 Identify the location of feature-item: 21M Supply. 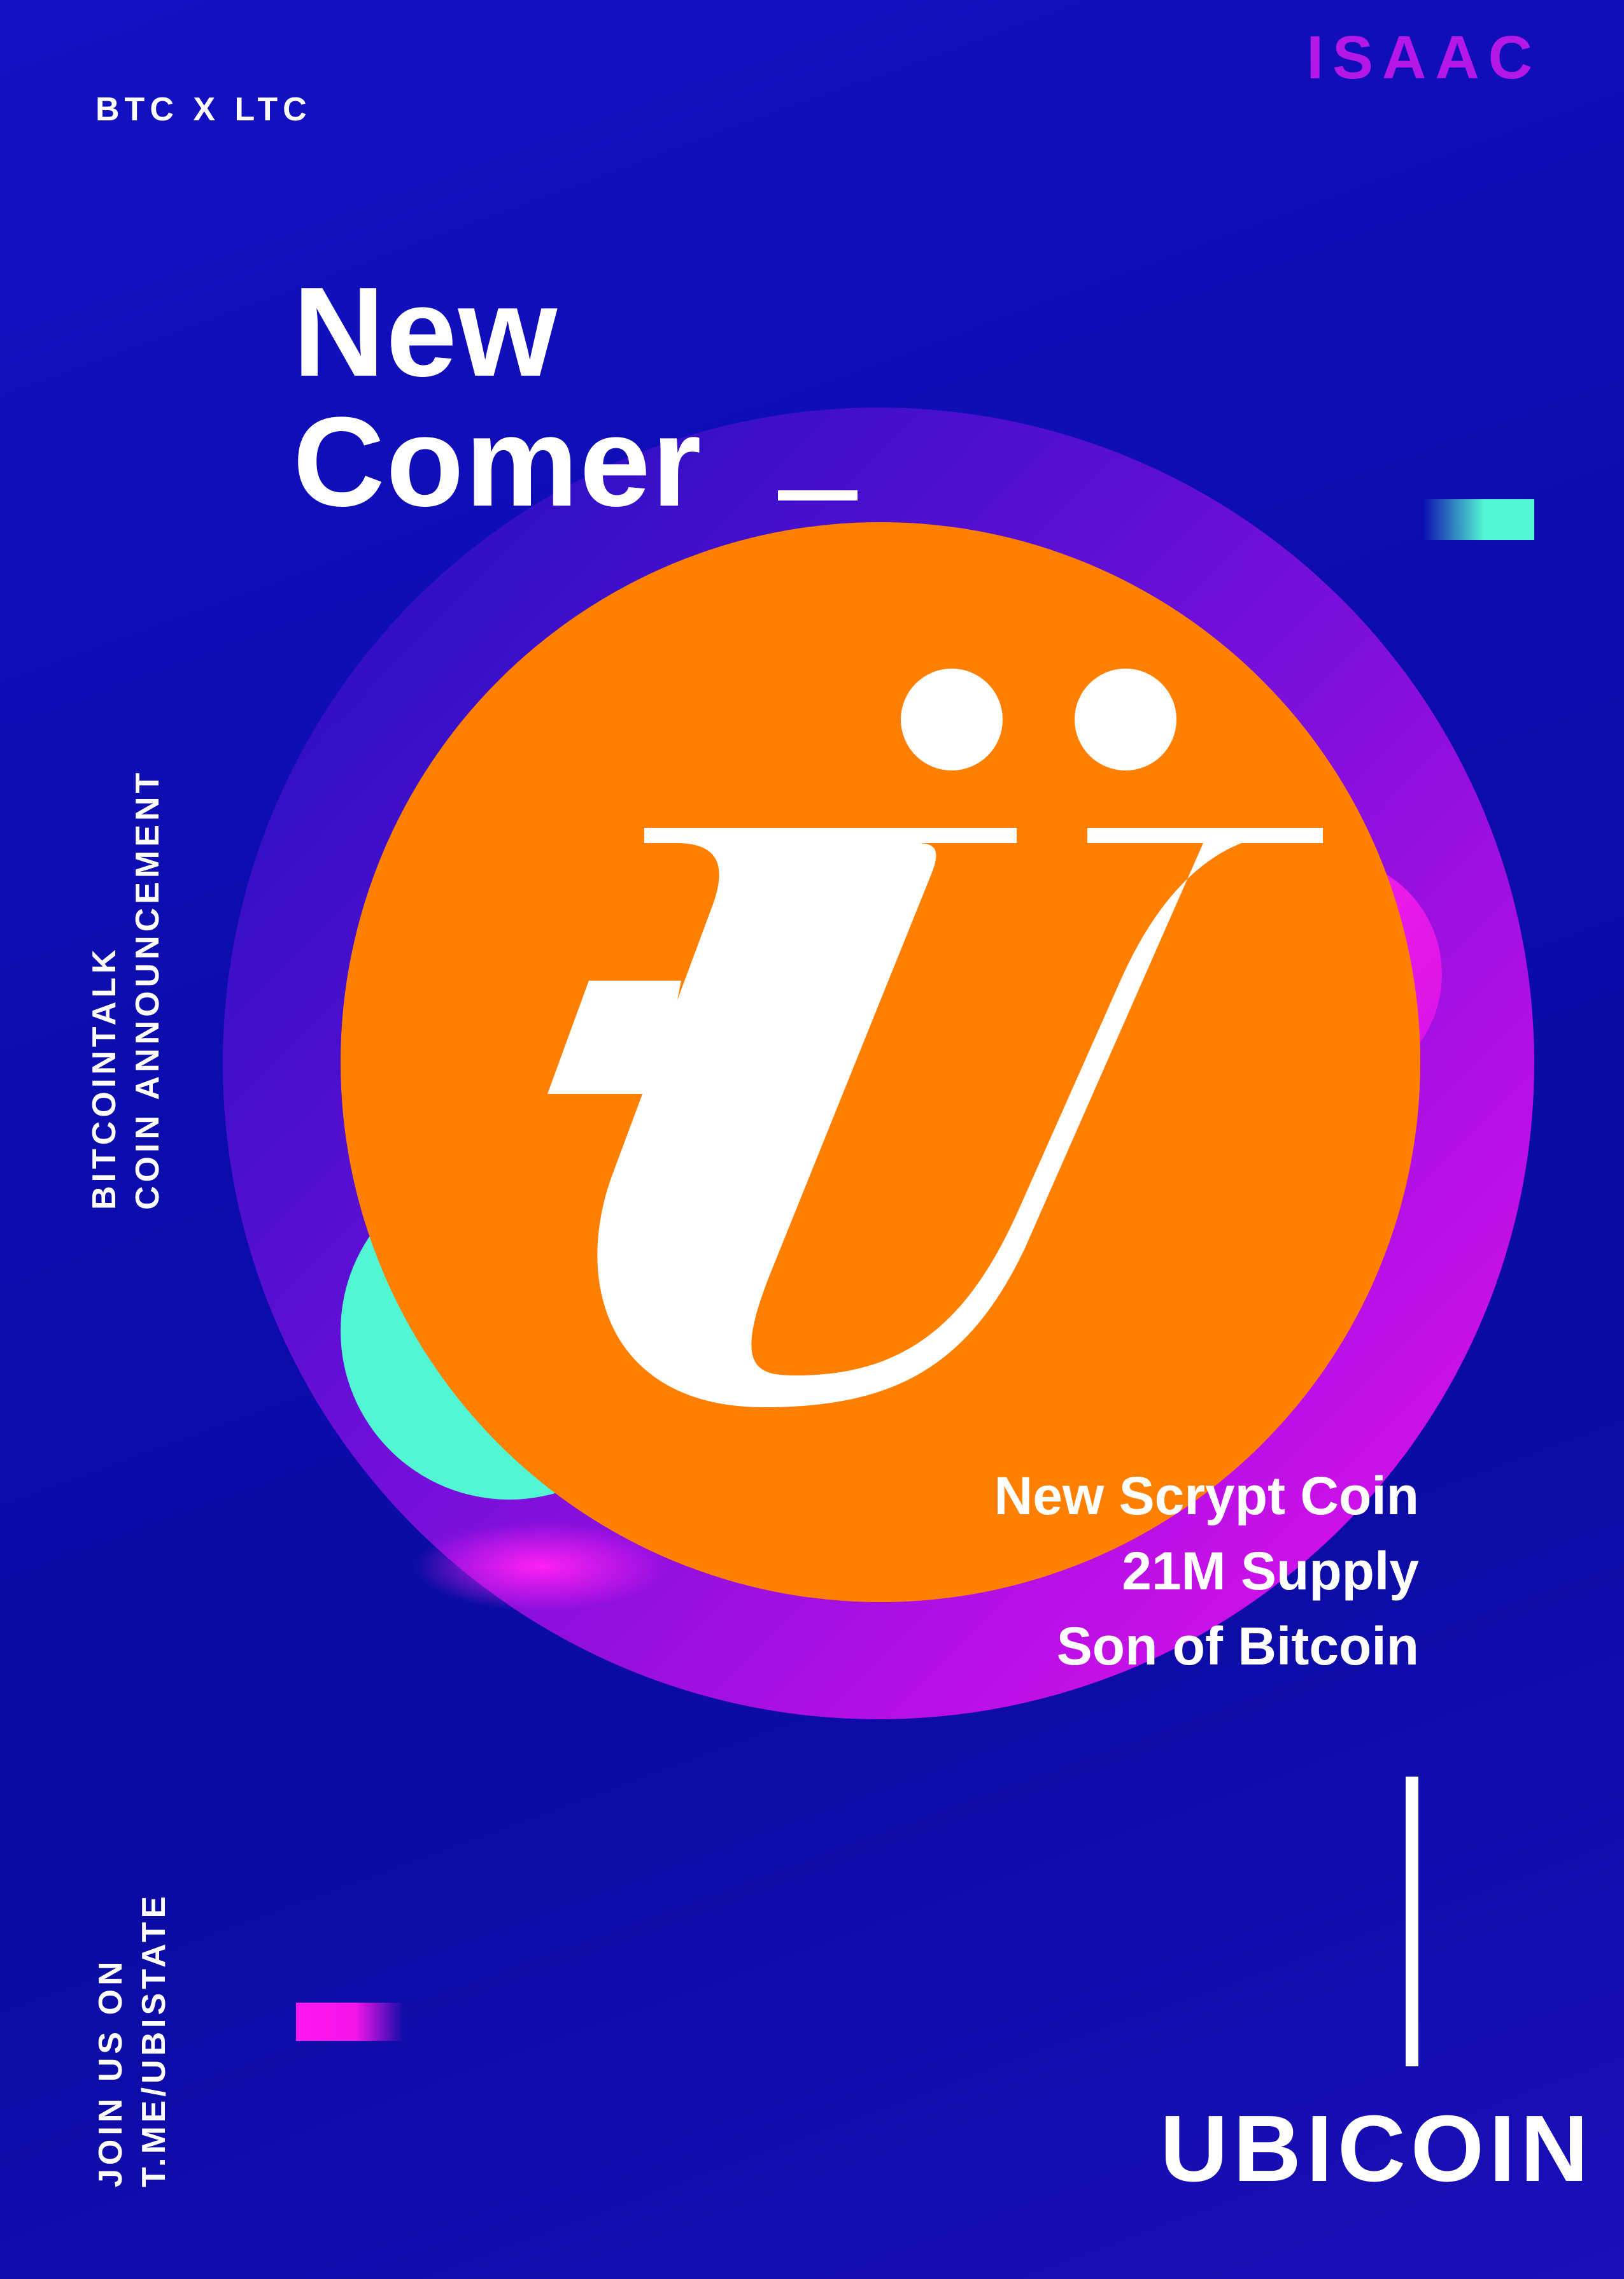
(1270, 1571).